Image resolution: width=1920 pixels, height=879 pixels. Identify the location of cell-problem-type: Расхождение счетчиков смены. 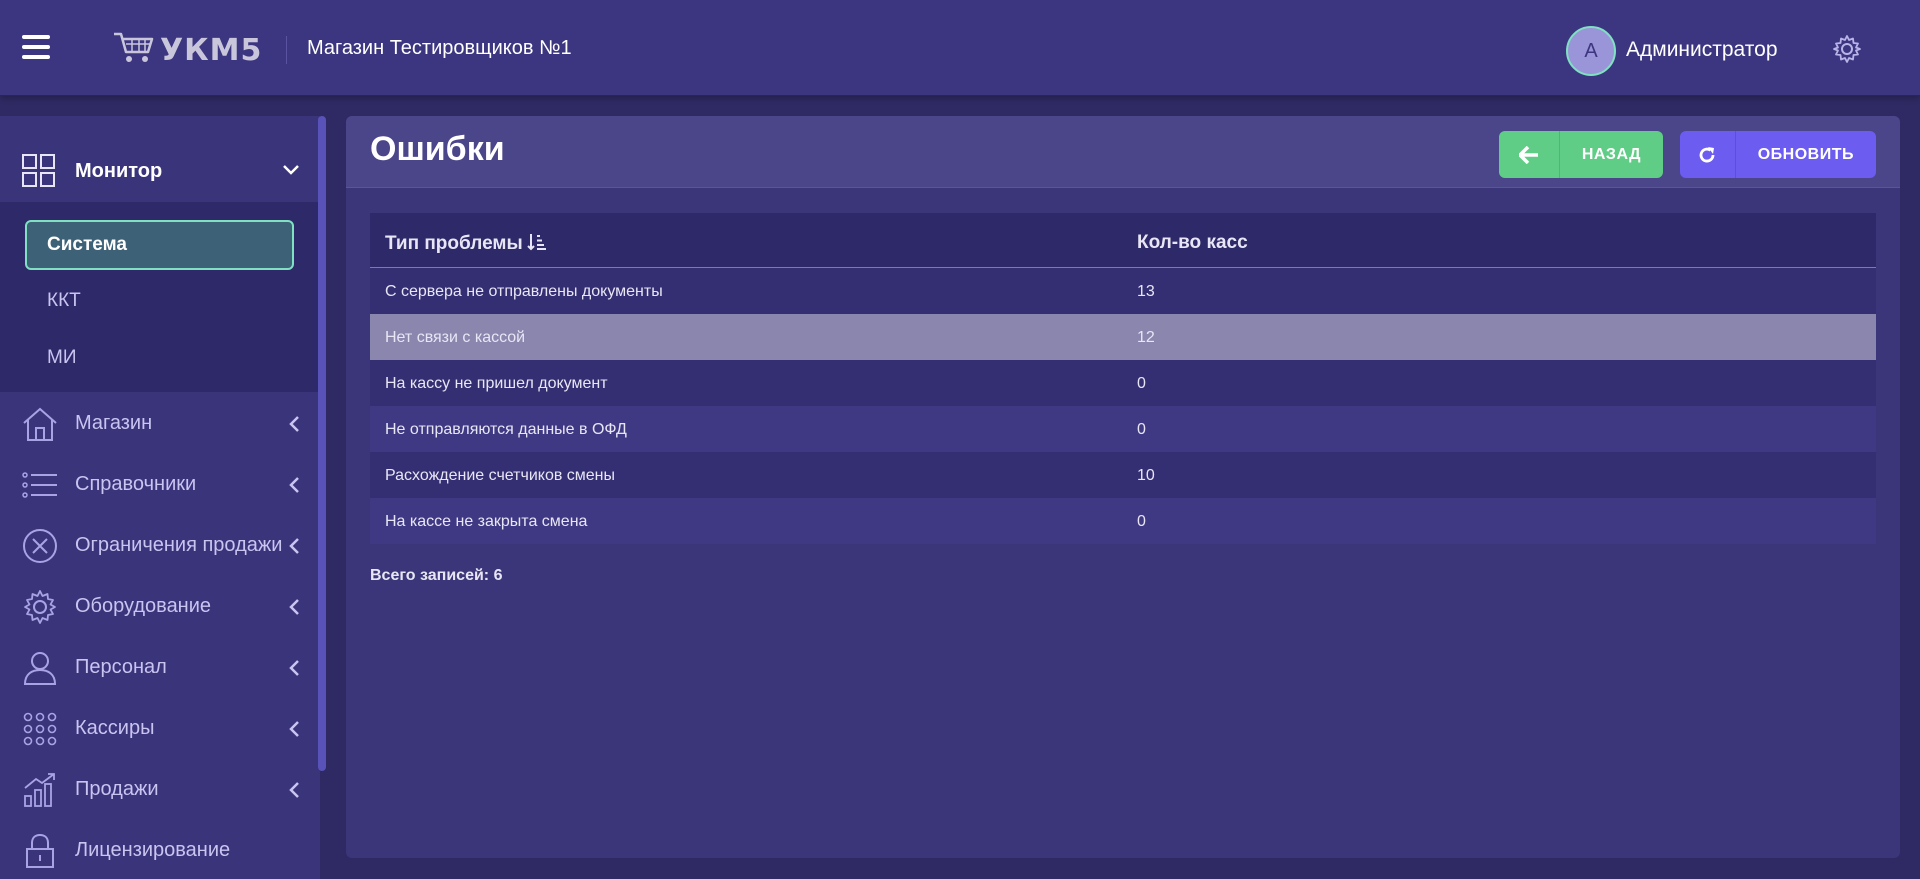
(500, 475).